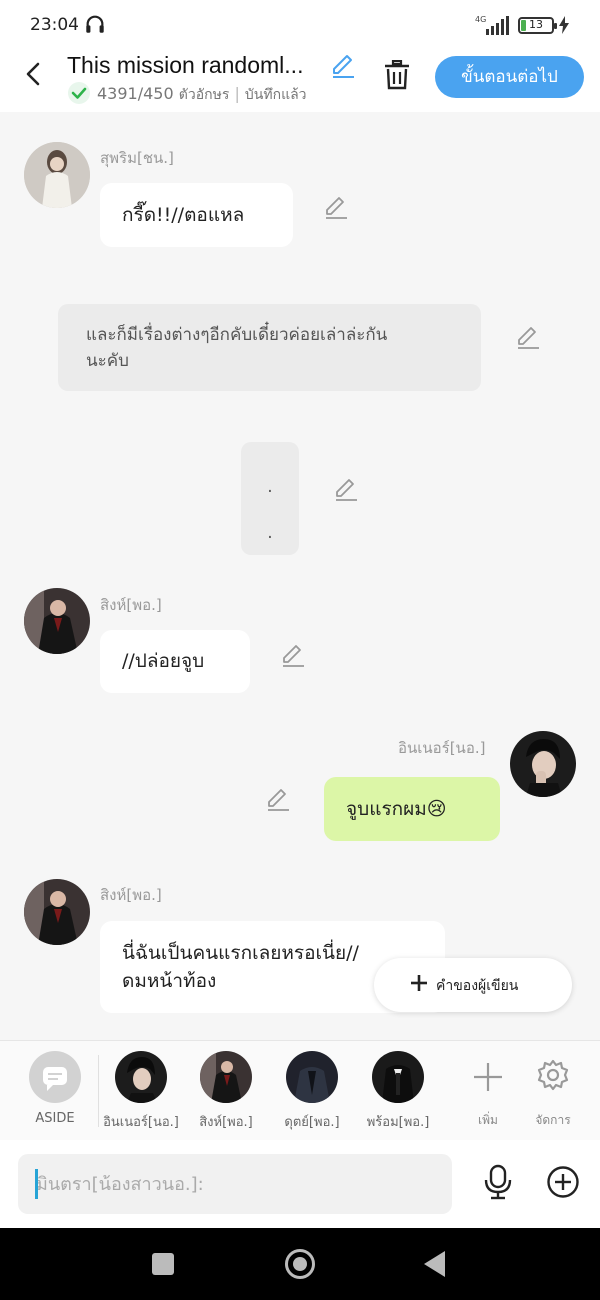  I want to click on char-unit: ตัวอักษร, so click(204, 95).